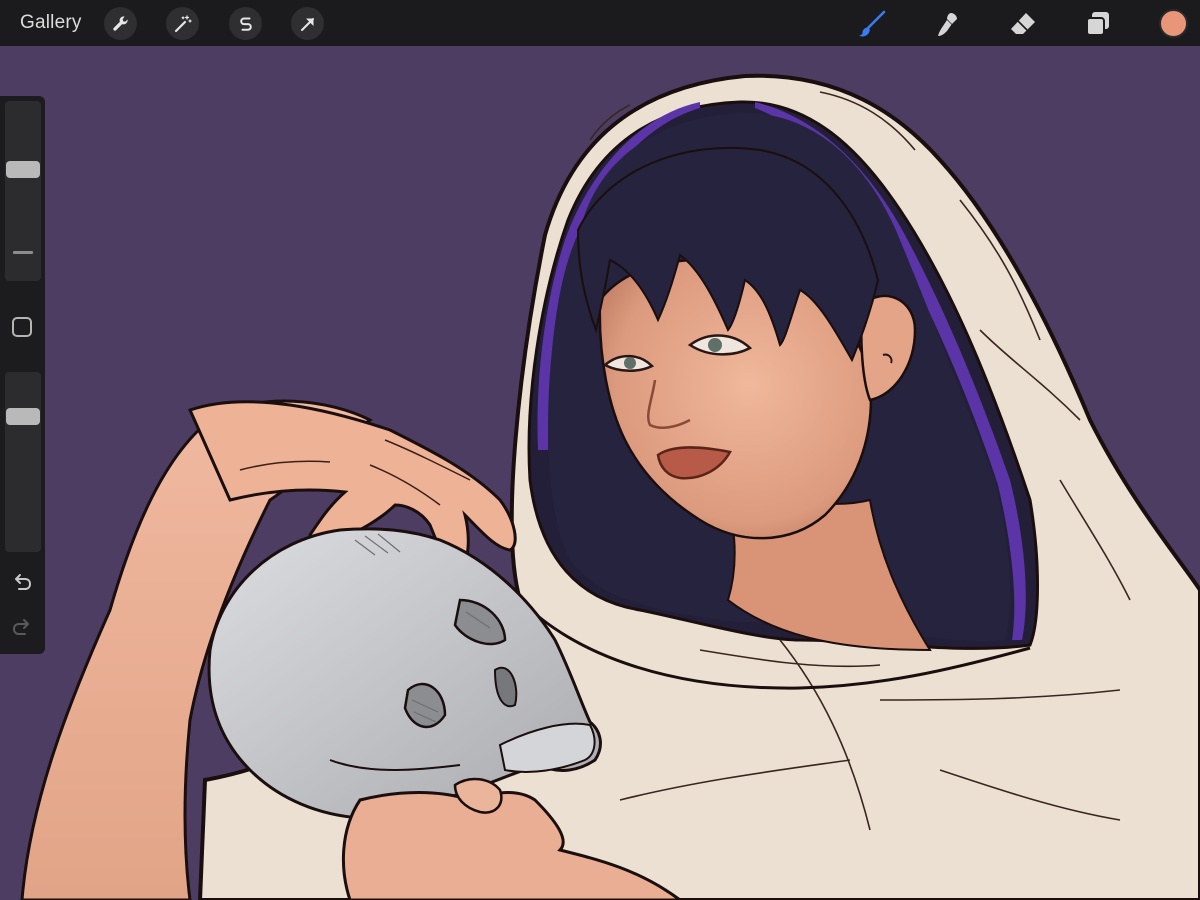 The image size is (1200, 900). I want to click on slider-tick, so click(23, 252).